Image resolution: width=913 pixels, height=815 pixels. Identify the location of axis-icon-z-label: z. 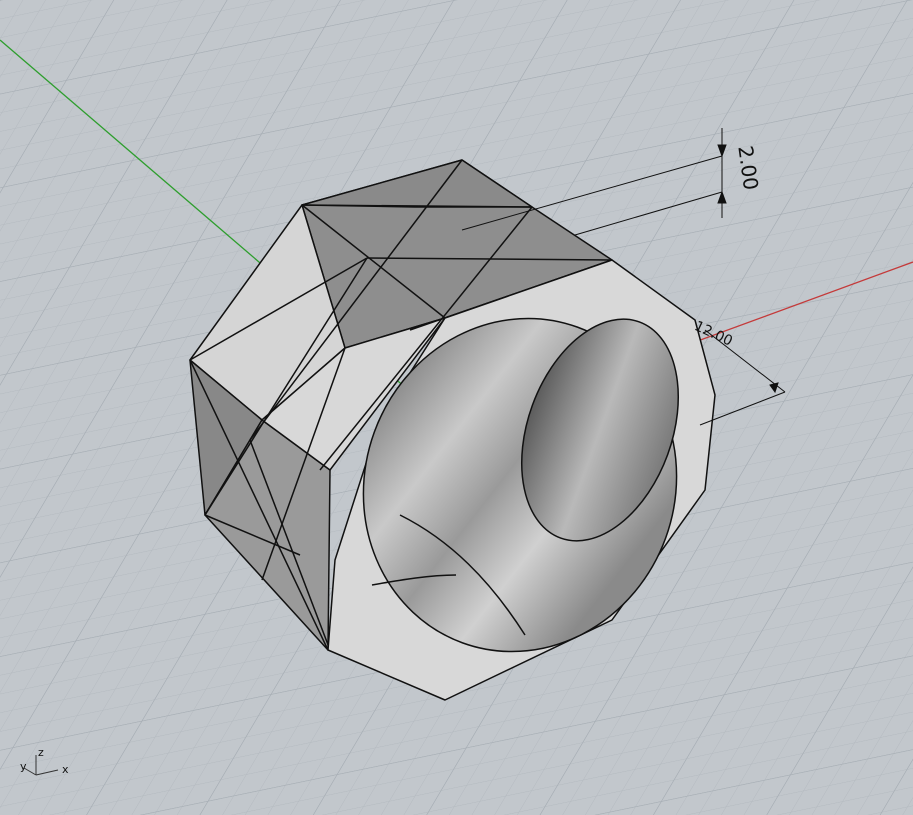
(41, 752).